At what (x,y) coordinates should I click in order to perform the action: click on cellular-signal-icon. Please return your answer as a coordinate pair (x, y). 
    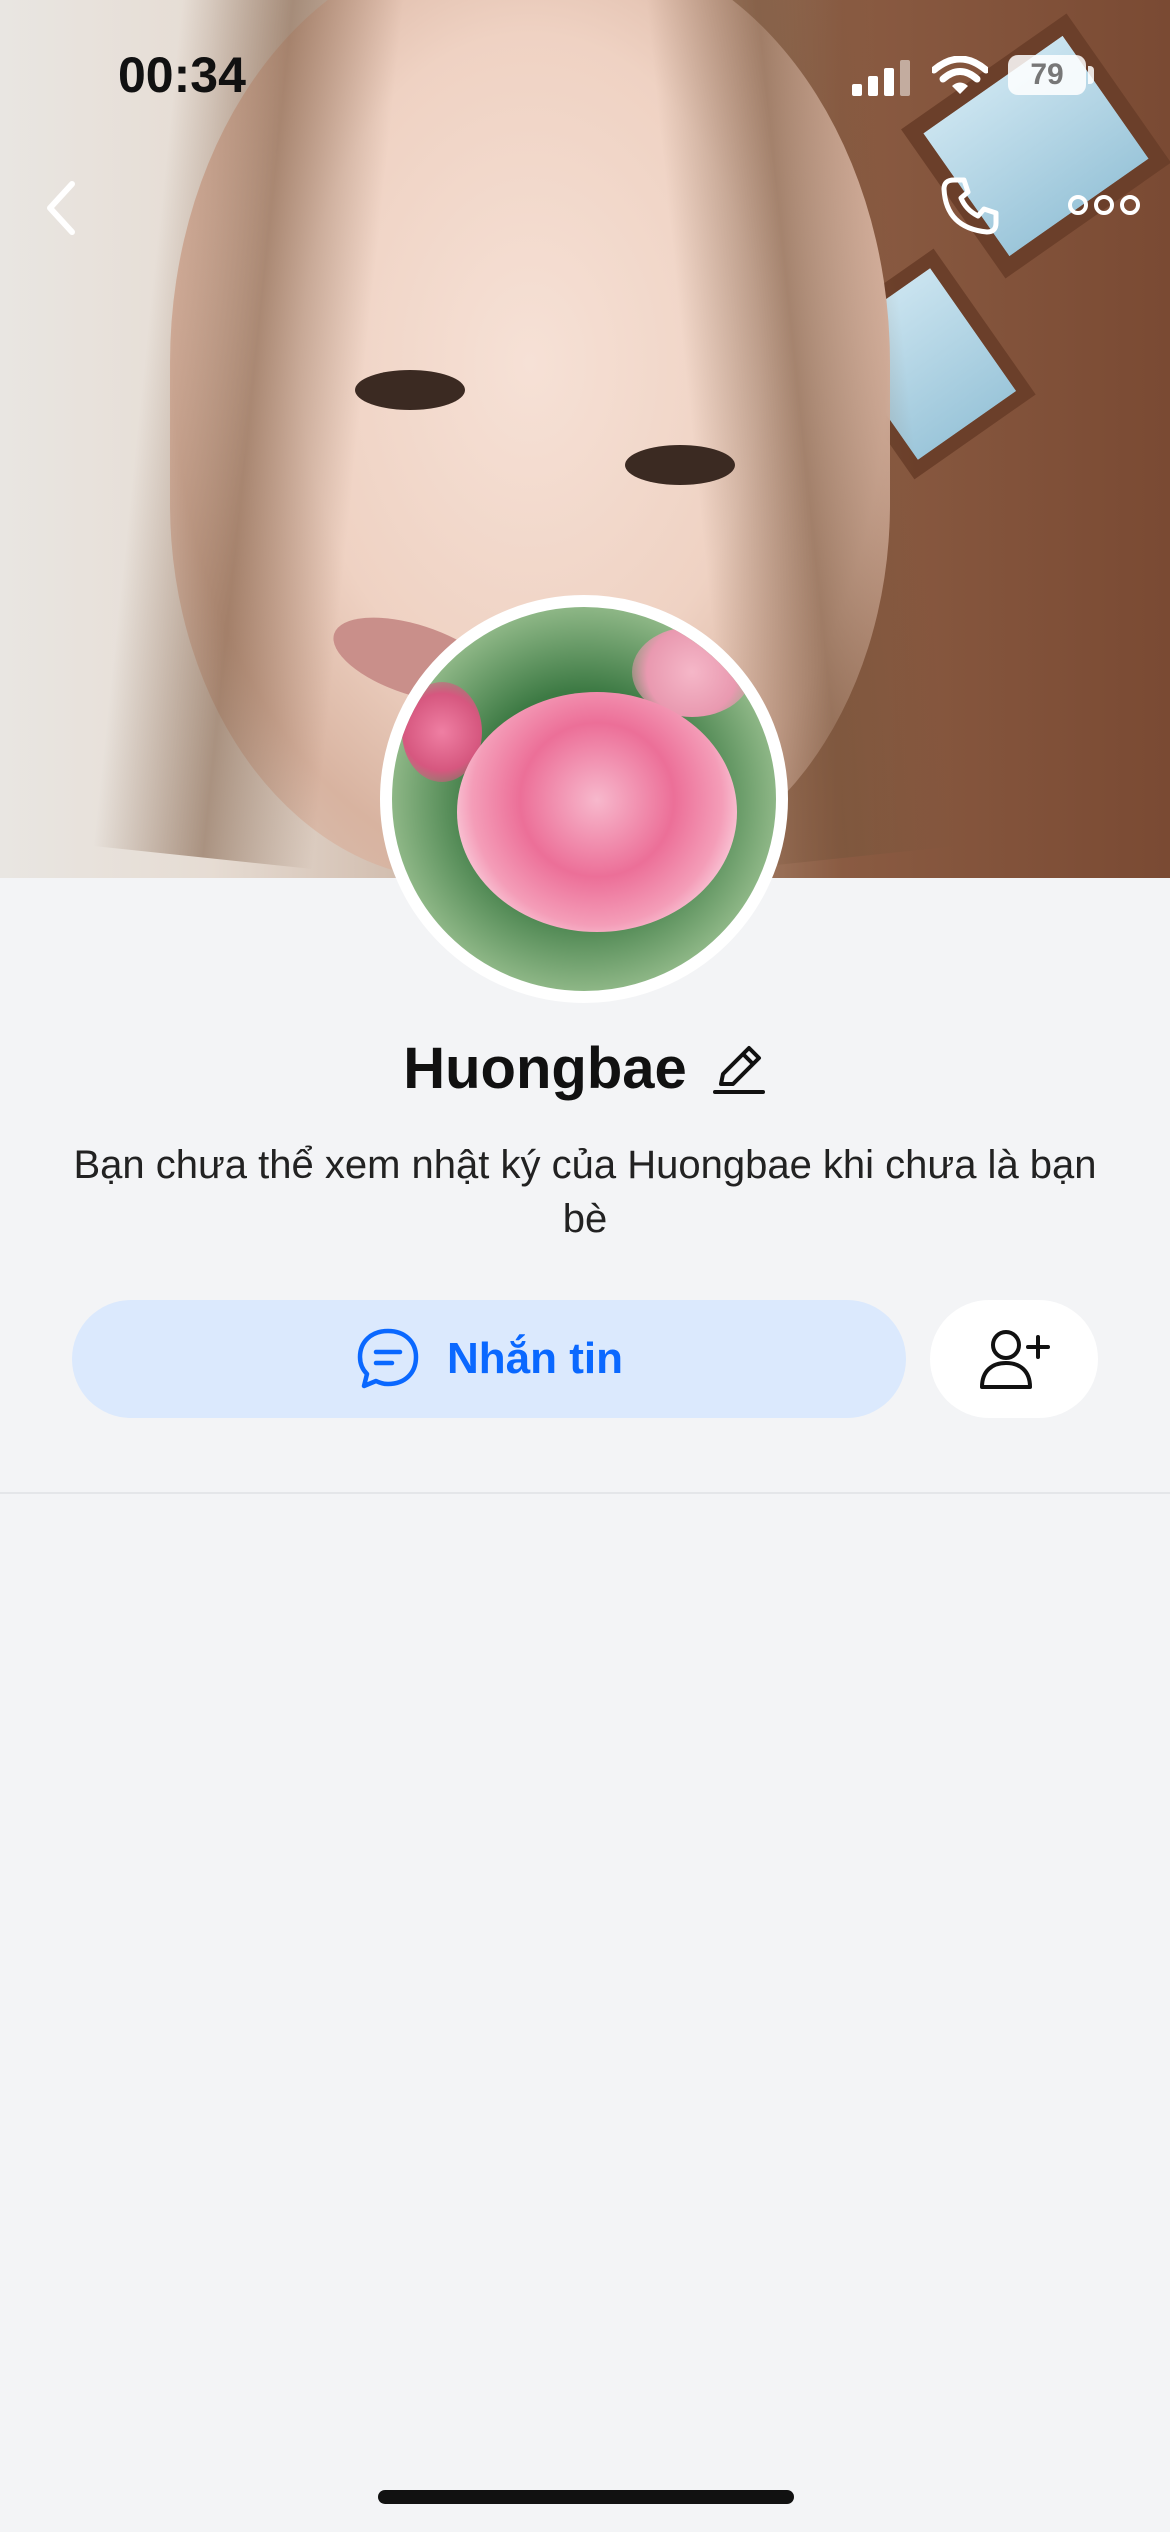
    Looking at the image, I should click on (881, 78).